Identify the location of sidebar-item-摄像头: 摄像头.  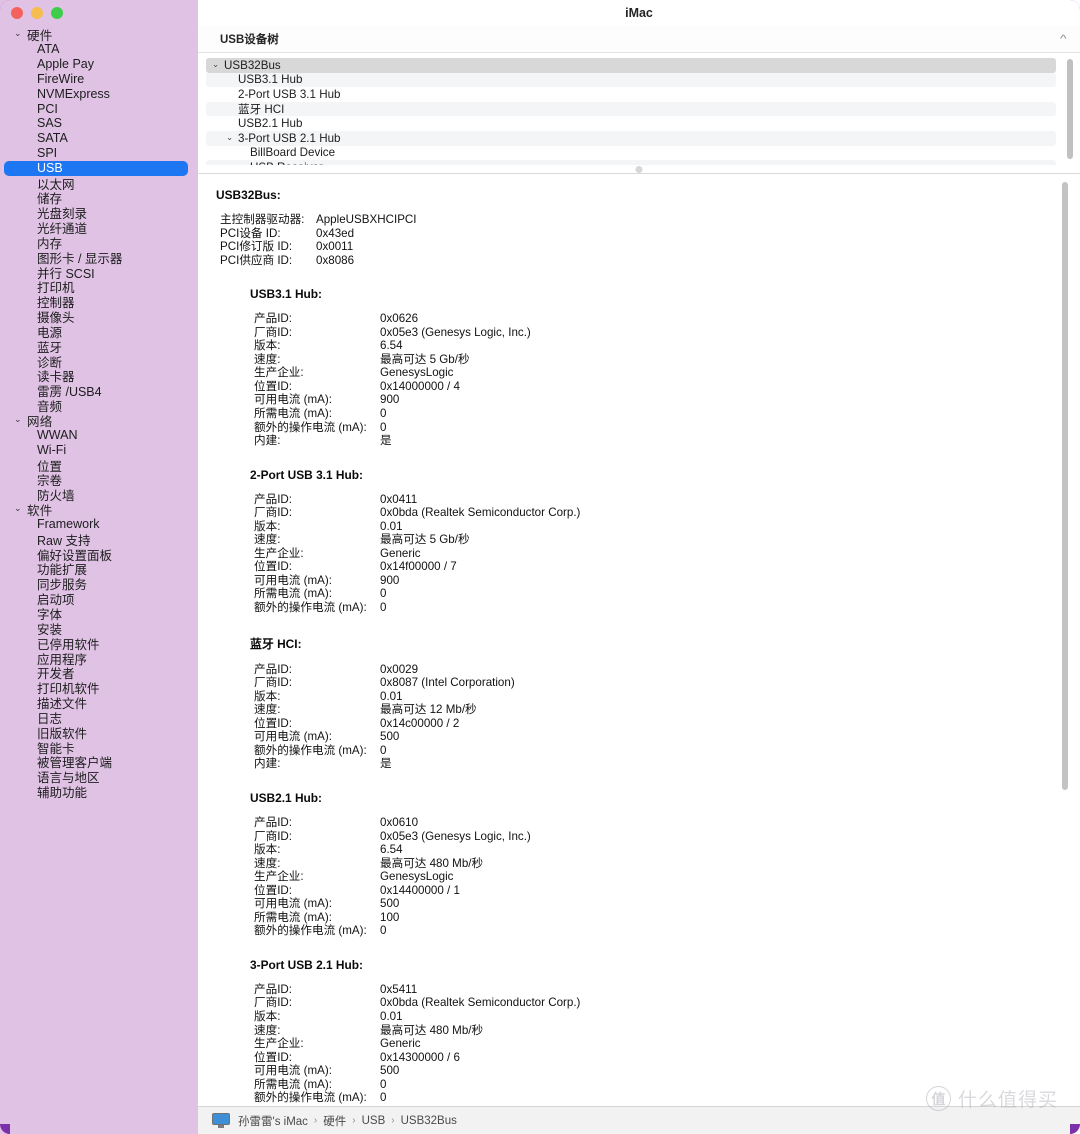
(99, 317).